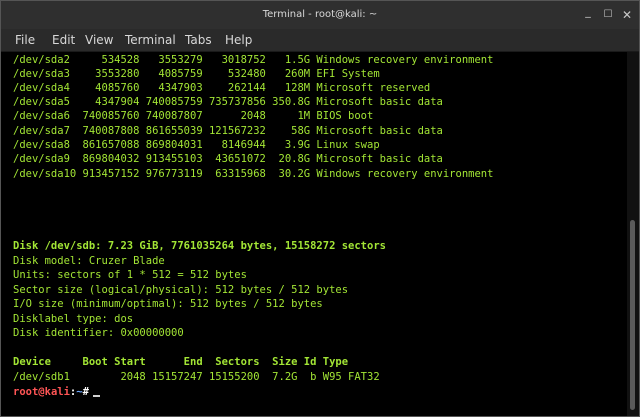 Image resolution: width=640 pixels, height=417 pixels. Describe the element at coordinates (25, 40) in the screenshot. I see `menu-file: File` at that location.